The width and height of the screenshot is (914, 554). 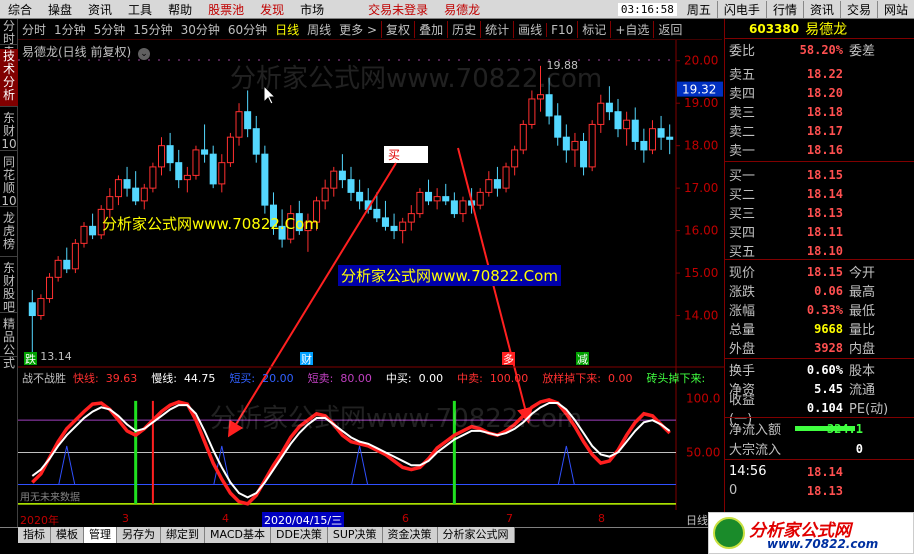 I want to click on quick-button: 网站, so click(x=895, y=9).